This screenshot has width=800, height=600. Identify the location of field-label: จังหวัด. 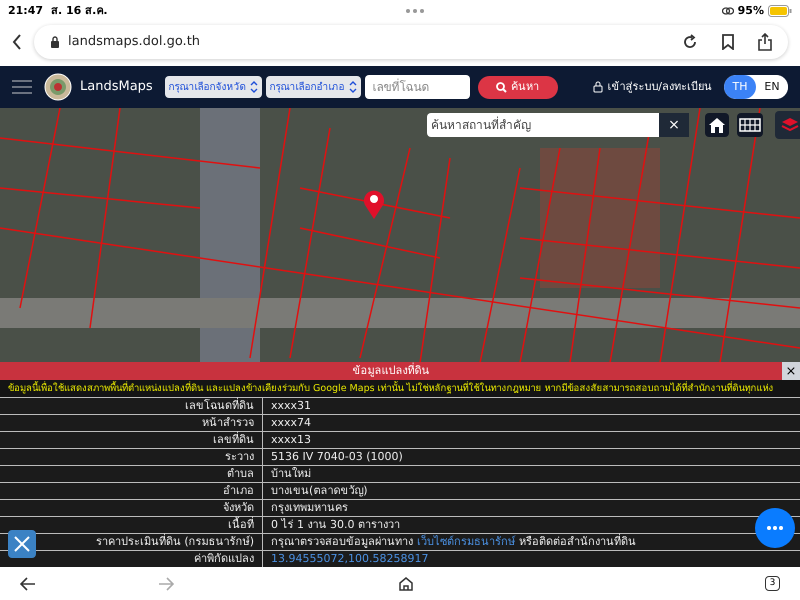
(238, 507).